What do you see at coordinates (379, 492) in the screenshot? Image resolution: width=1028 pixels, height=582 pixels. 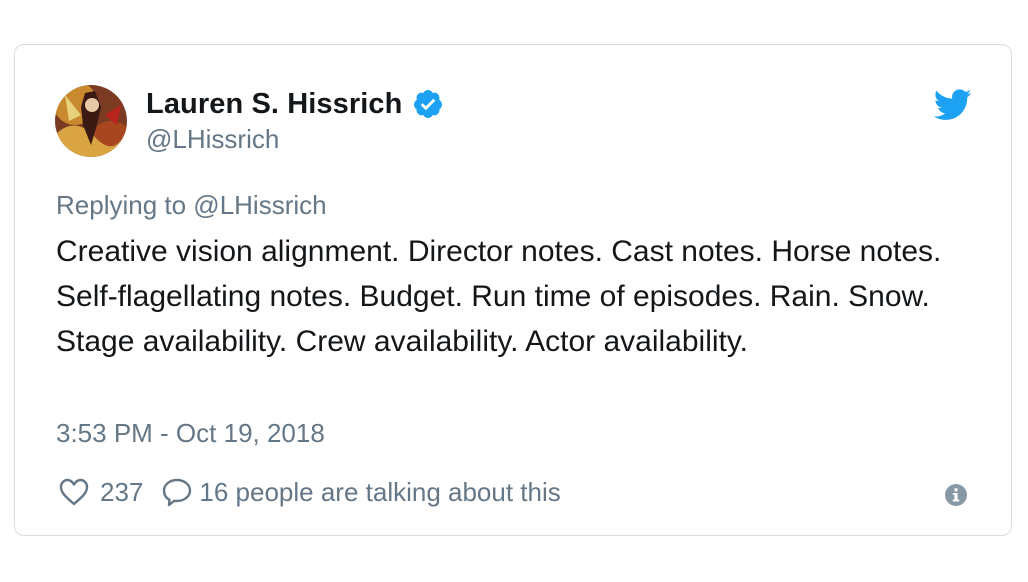 I see `talking-about-this-link: 16 people are talking about this` at bounding box center [379, 492].